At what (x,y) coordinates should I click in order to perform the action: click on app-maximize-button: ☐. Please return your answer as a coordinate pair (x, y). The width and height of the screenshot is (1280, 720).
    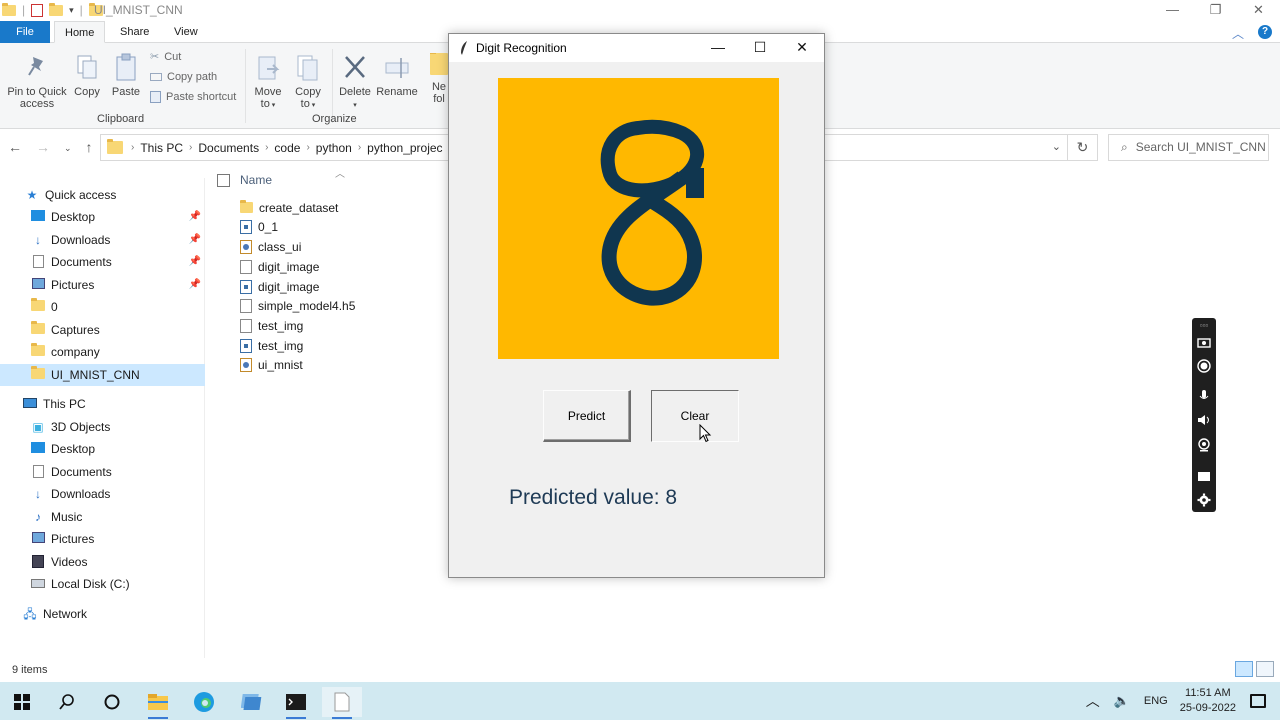
    Looking at the image, I should click on (760, 48).